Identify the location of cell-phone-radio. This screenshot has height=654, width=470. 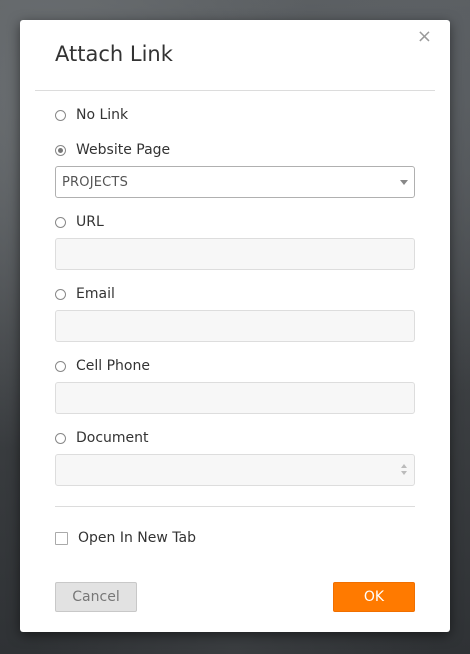
(60, 366).